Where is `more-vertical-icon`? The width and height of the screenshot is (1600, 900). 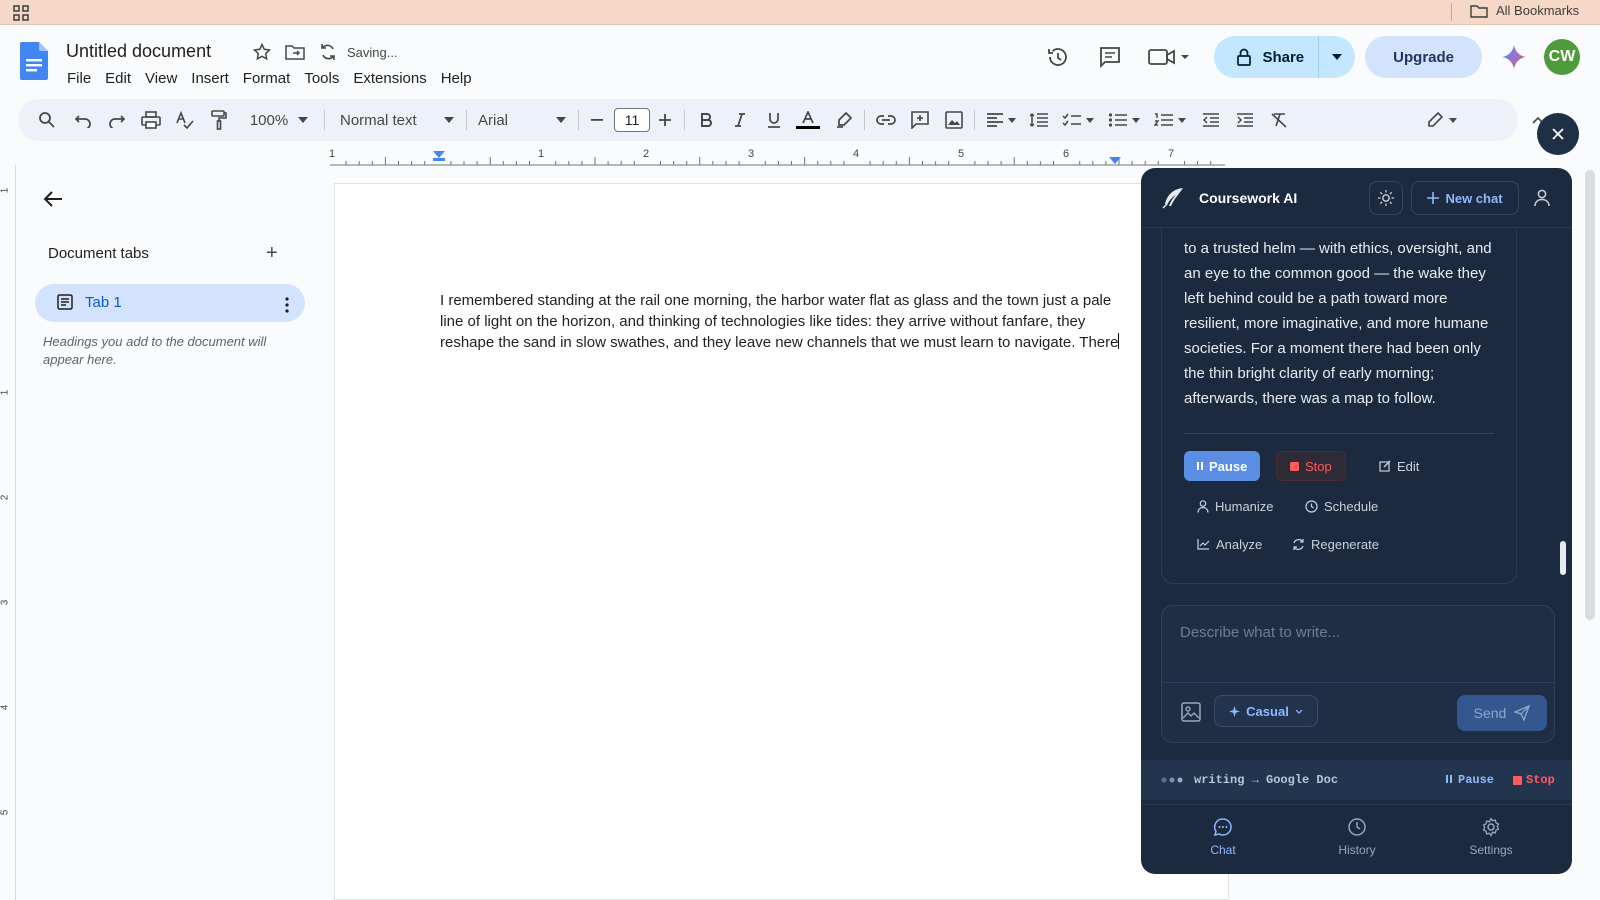 more-vertical-icon is located at coordinates (287, 305).